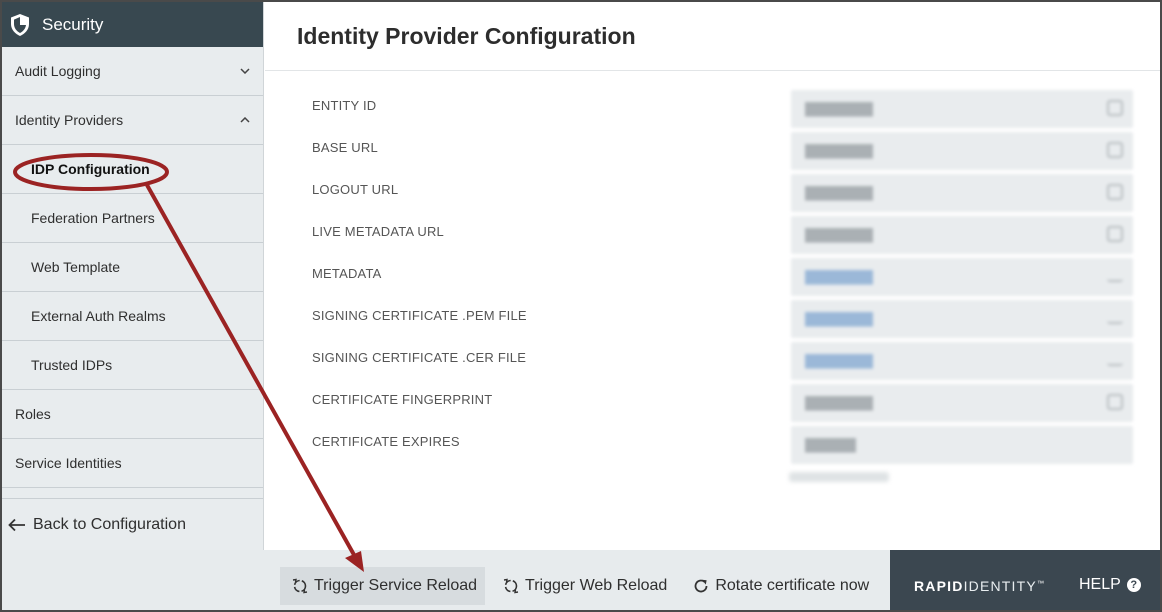 Image resolution: width=1162 pixels, height=612 pixels. What do you see at coordinates (355, 189) in the screenshot?
I see `field-label: LOGOUT URL` at bounding box center [355, 189].